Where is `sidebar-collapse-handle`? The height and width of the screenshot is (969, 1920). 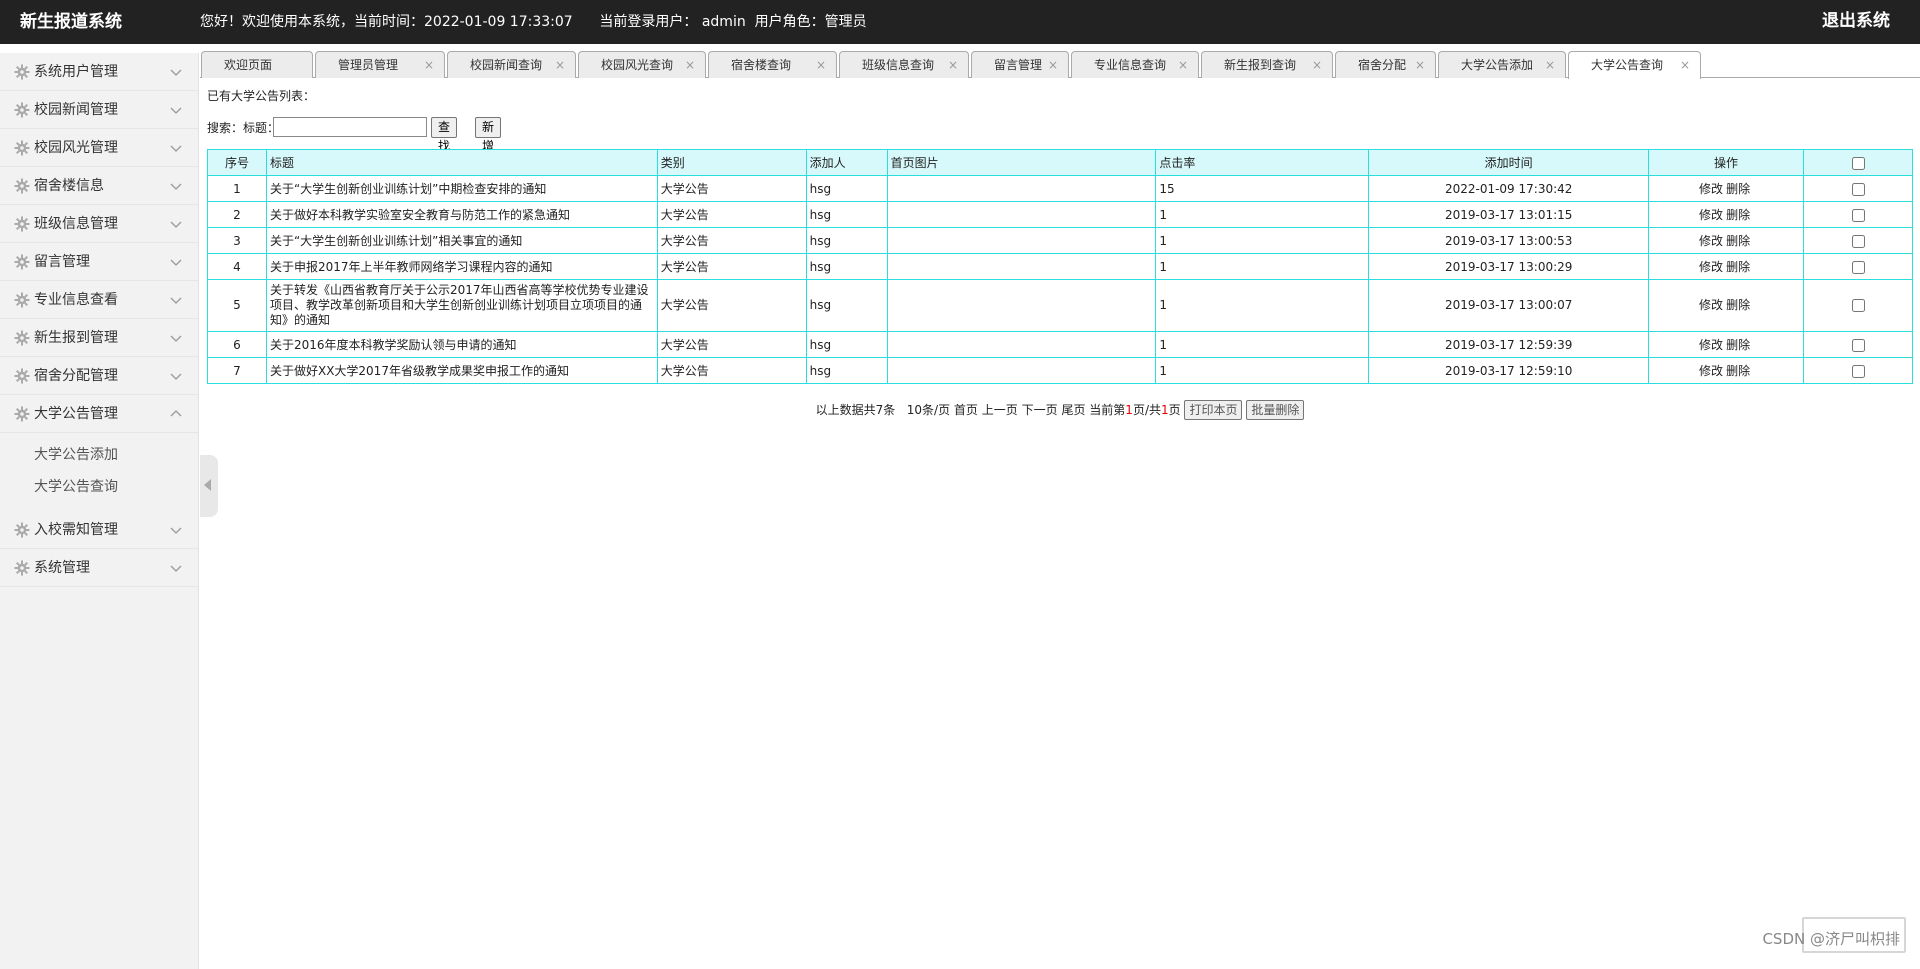
sidebar-collapse-handle is located at coordinates (209, 486).